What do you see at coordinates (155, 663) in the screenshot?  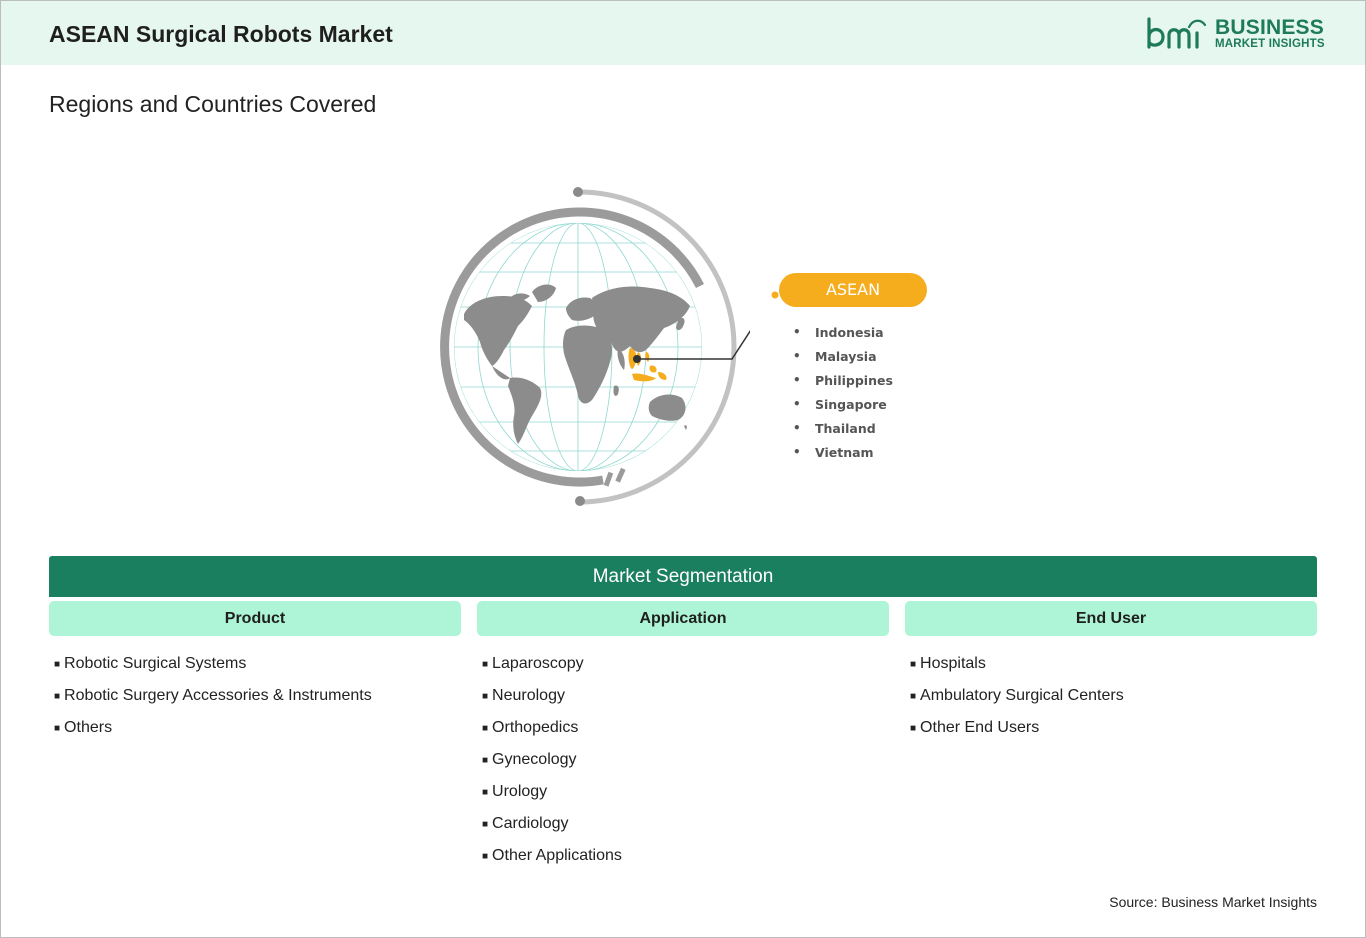 I see `segment-item-label: Robotic Surgical Systems` at bounding box center [155, 663].